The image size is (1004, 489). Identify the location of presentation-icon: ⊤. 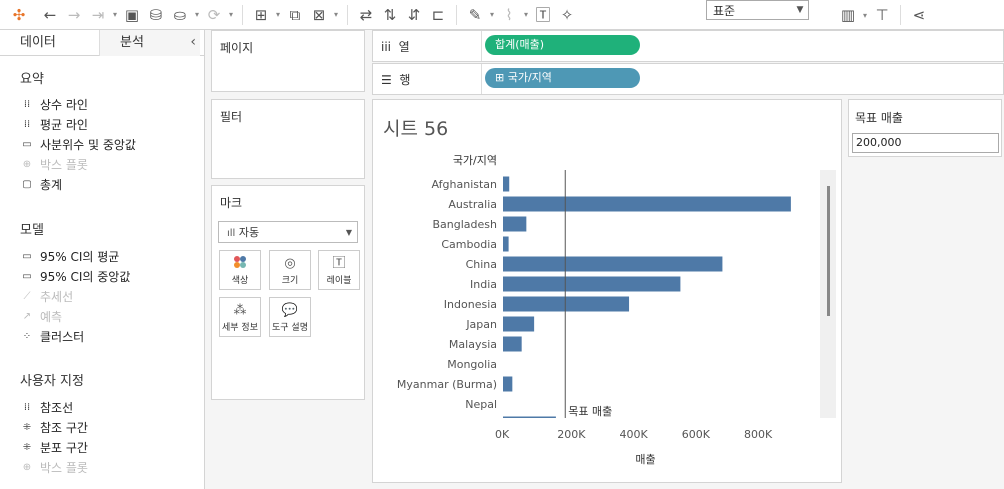
(882, 15).